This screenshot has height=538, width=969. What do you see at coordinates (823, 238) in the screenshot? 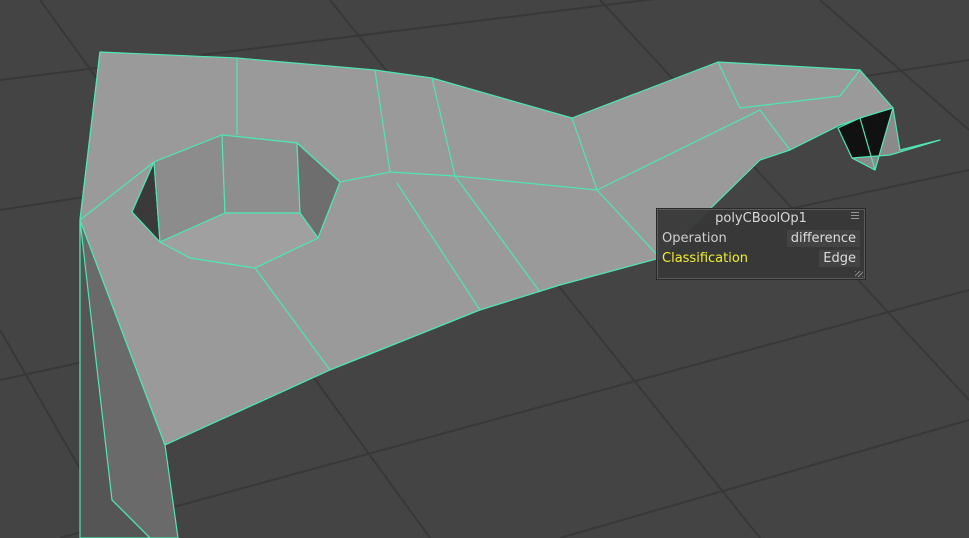
I see `hud-value-operation: difference` at bounding box center [823, 238].